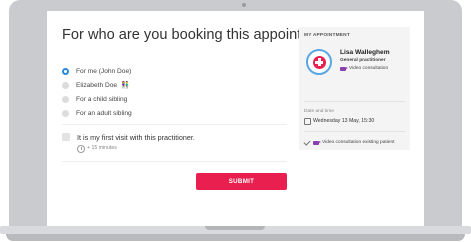 The width and height of the screenshot is (471, 242). What do you see at coordinates (65, 71) in the screenshot?
I see `radio-selected-icon` at bounding box center [65, 71].